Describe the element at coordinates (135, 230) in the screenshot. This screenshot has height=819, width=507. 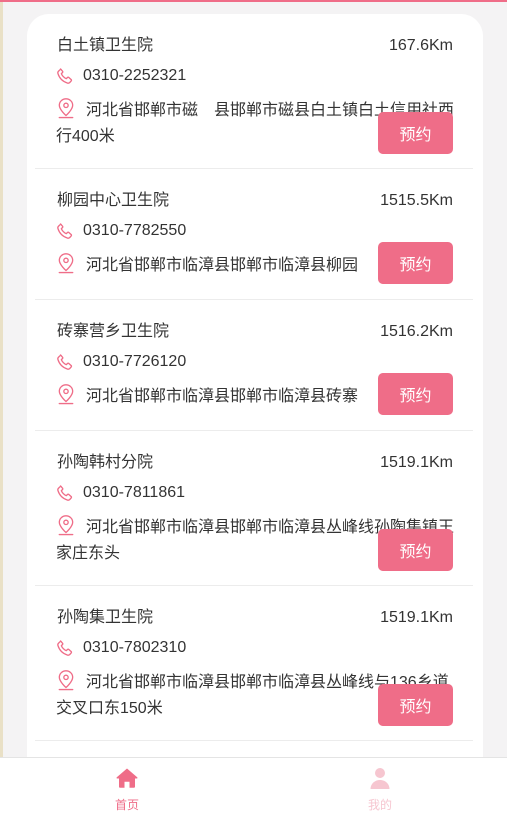
I see `phone-number: 0310-7782550` at that location.